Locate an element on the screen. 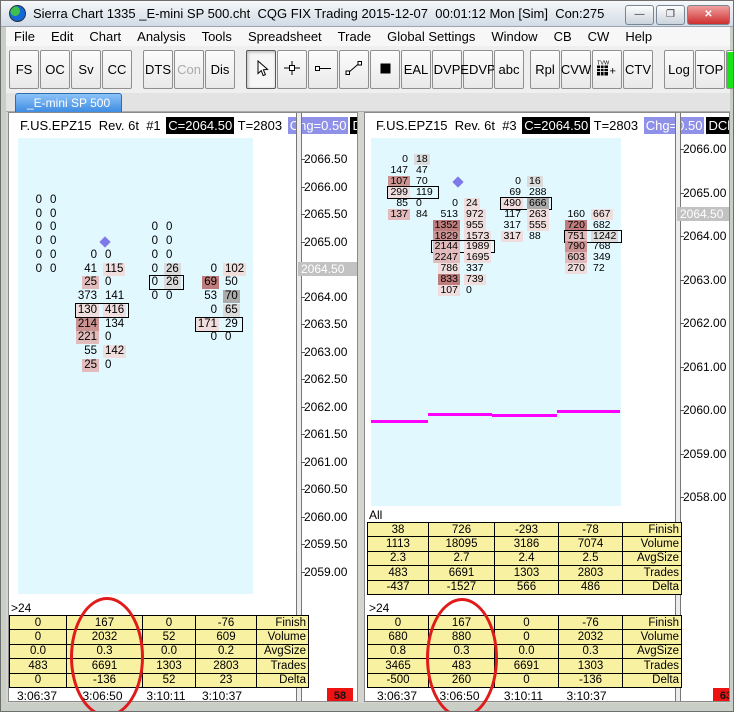 This screenshot has height=712, width=734. update-counter-badge: 58 is located at coordinates (340, 694).